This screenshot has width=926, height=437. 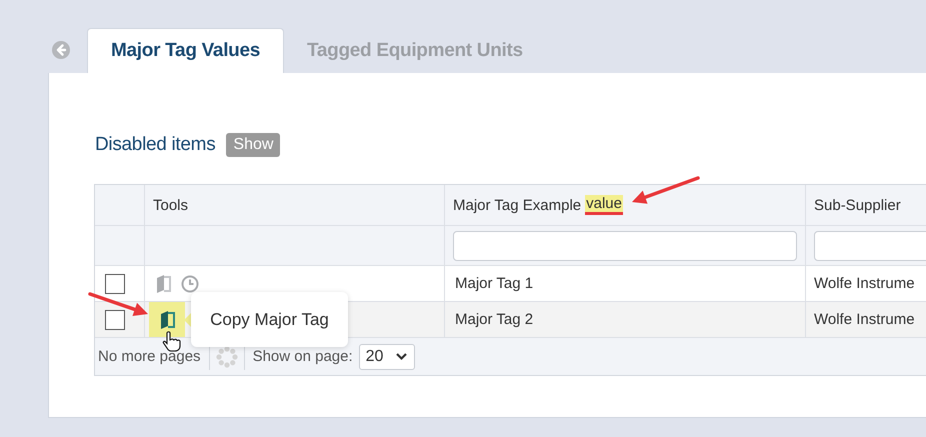 I want to click on table-cell: Wolfe Instrume, so click(x=866, y=320).